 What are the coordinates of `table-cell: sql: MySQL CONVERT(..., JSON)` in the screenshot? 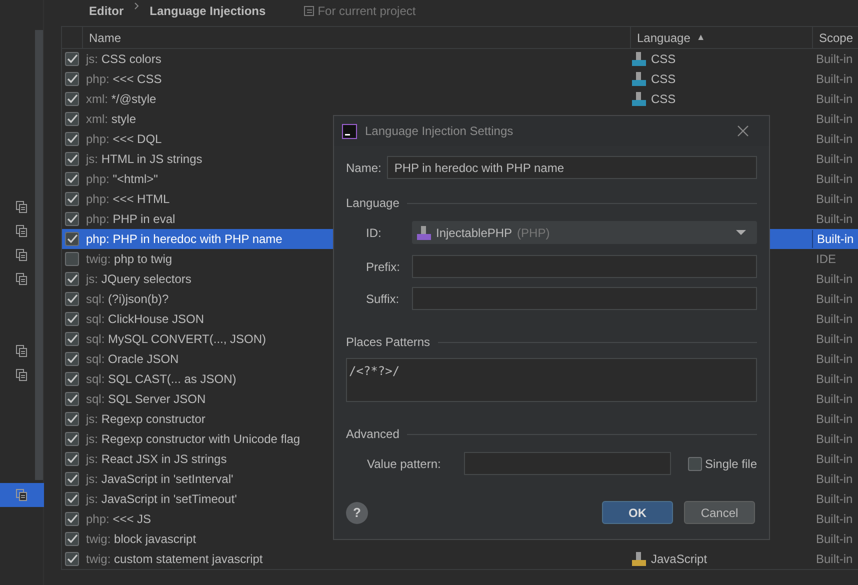 It's located at (176, 339).